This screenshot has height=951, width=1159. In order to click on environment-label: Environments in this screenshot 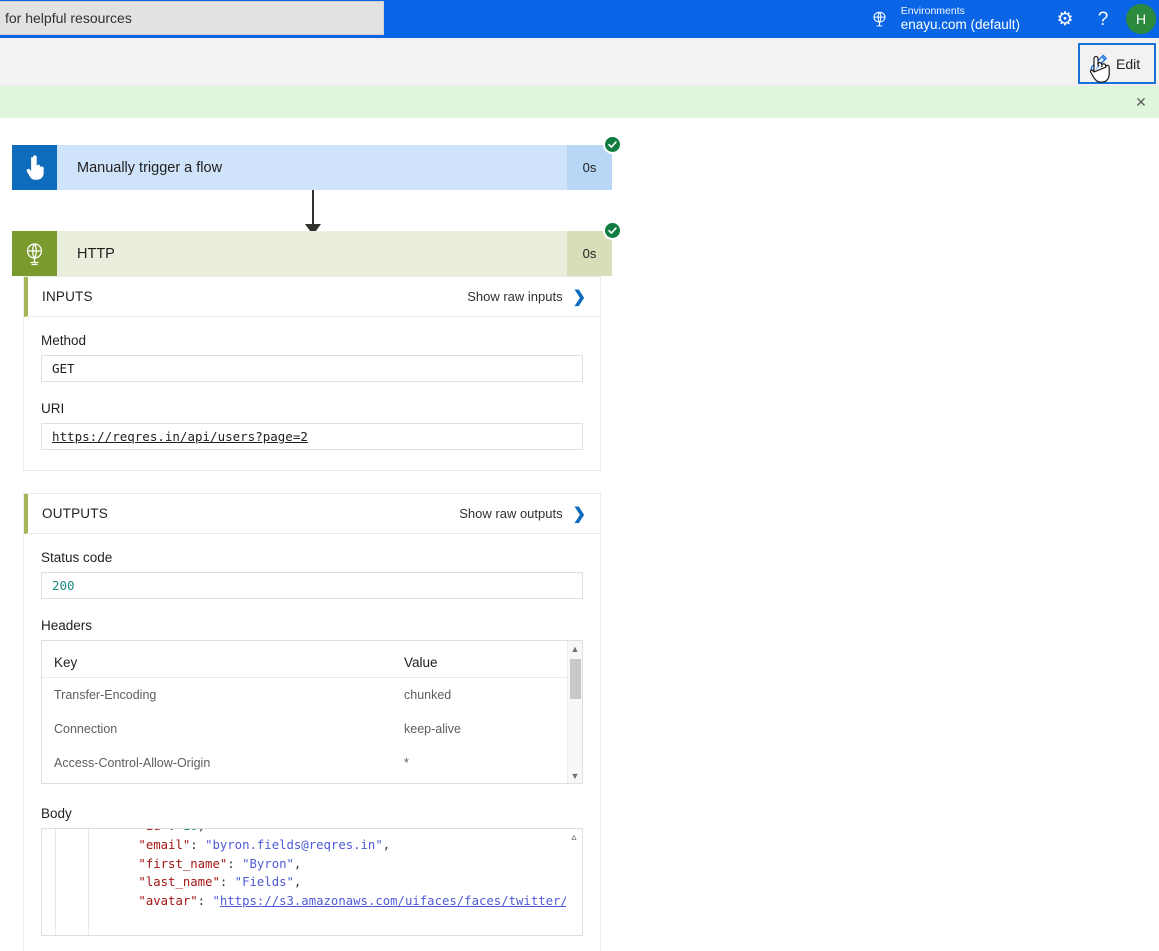, I will do `click(932, 11)`.